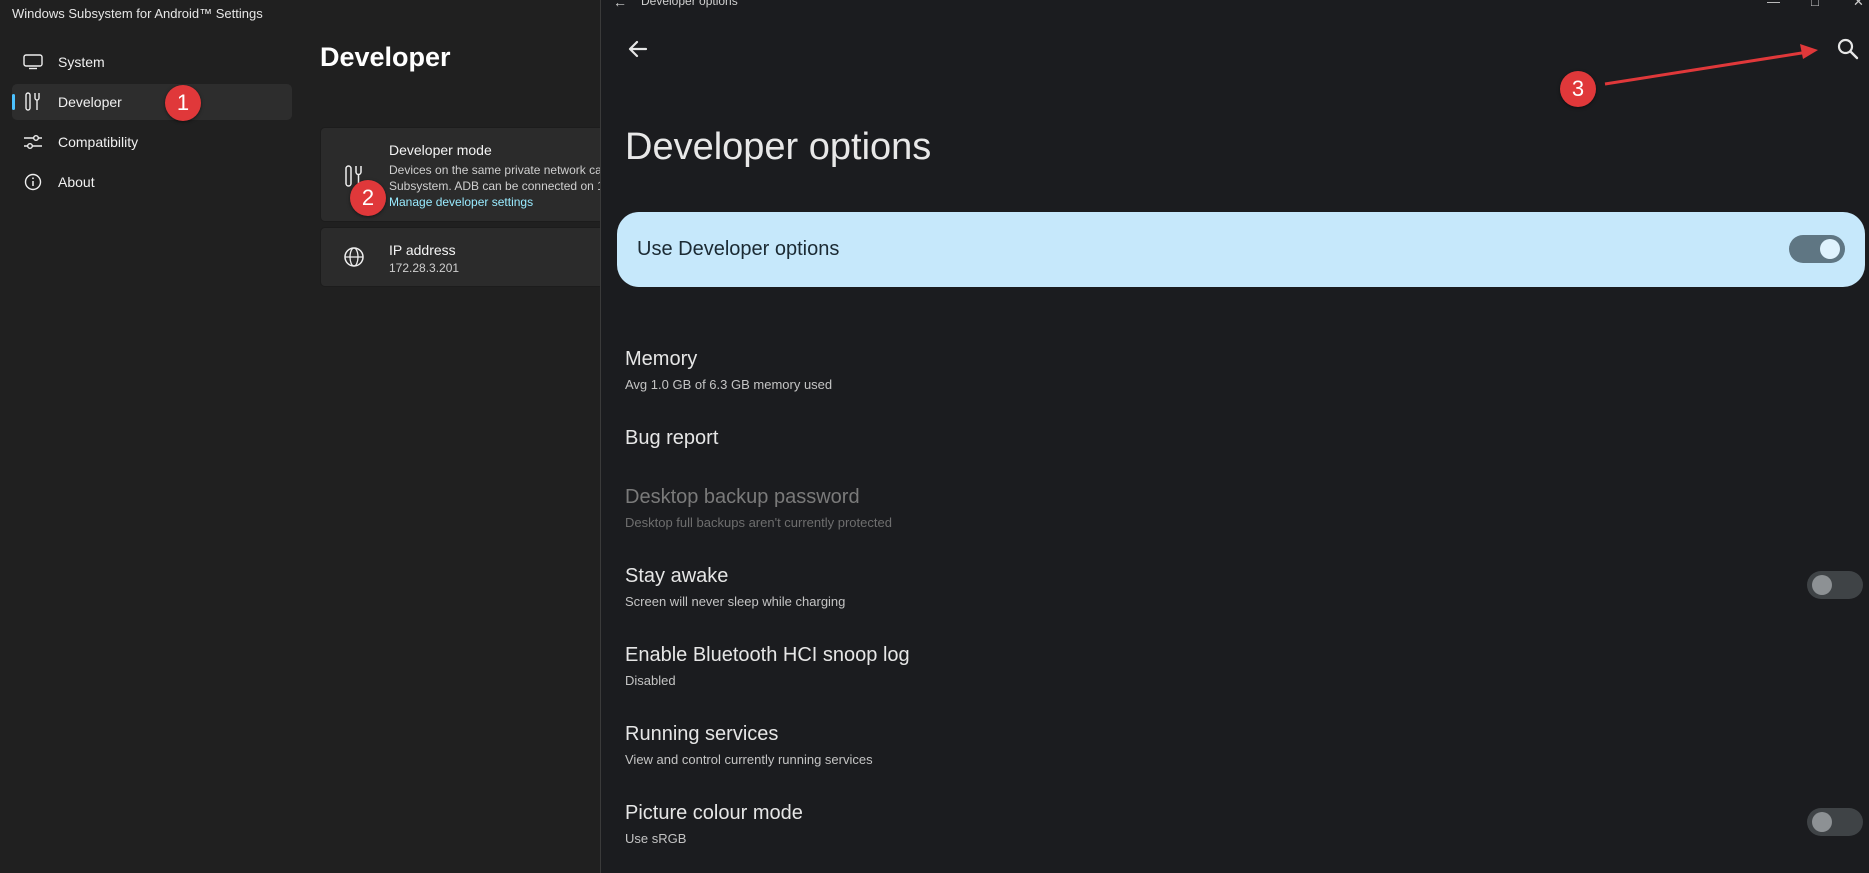  Describe the element at coordinates (1773, 4) in the screenshot. I see `minimize-icon: —` at that location.